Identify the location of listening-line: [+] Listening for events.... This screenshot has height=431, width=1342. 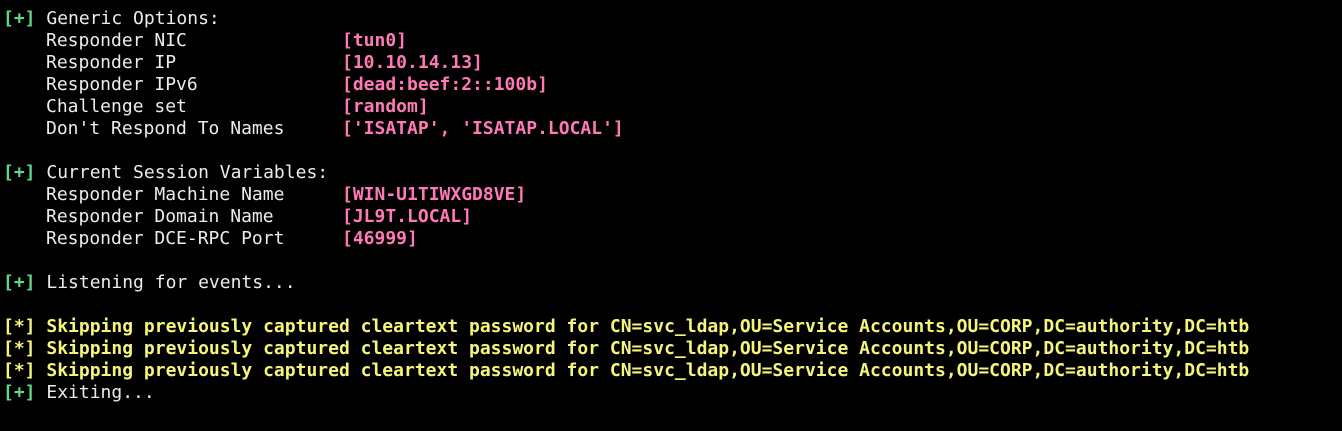
(672, 283).